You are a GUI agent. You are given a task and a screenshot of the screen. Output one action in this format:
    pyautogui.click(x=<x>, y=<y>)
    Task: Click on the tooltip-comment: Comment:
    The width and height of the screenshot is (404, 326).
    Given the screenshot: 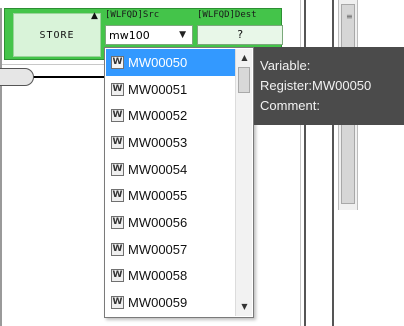 What is the action you would take?
    pyautogui.click(x=290, y=105)
    